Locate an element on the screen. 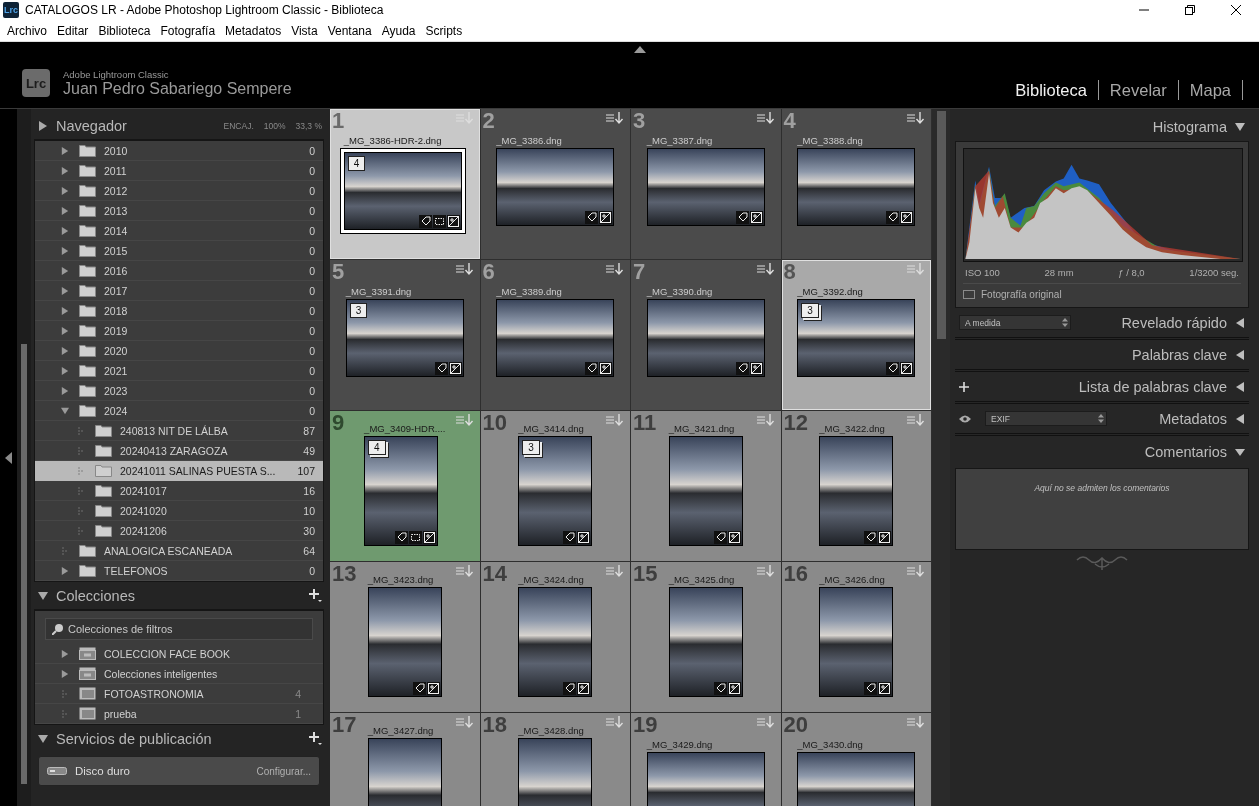 Image resolution: width=1259 pixels, height=806 pixels. folder-row: 20241020 10 is located at coordinates (179, 511).